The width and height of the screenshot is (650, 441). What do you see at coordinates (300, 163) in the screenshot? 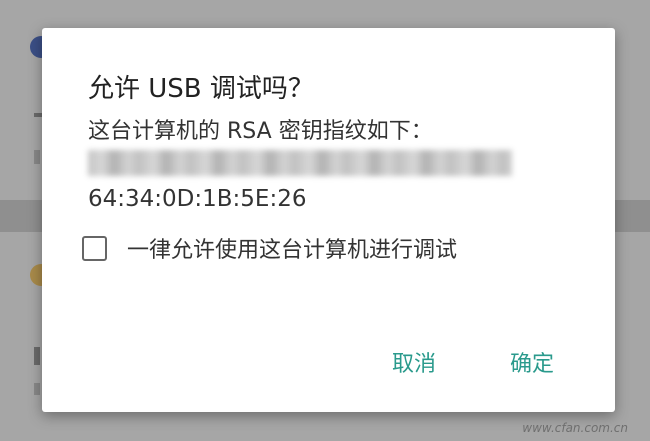
I see `rsa-fingerprint-redacted` at bounding box center [300, 163].